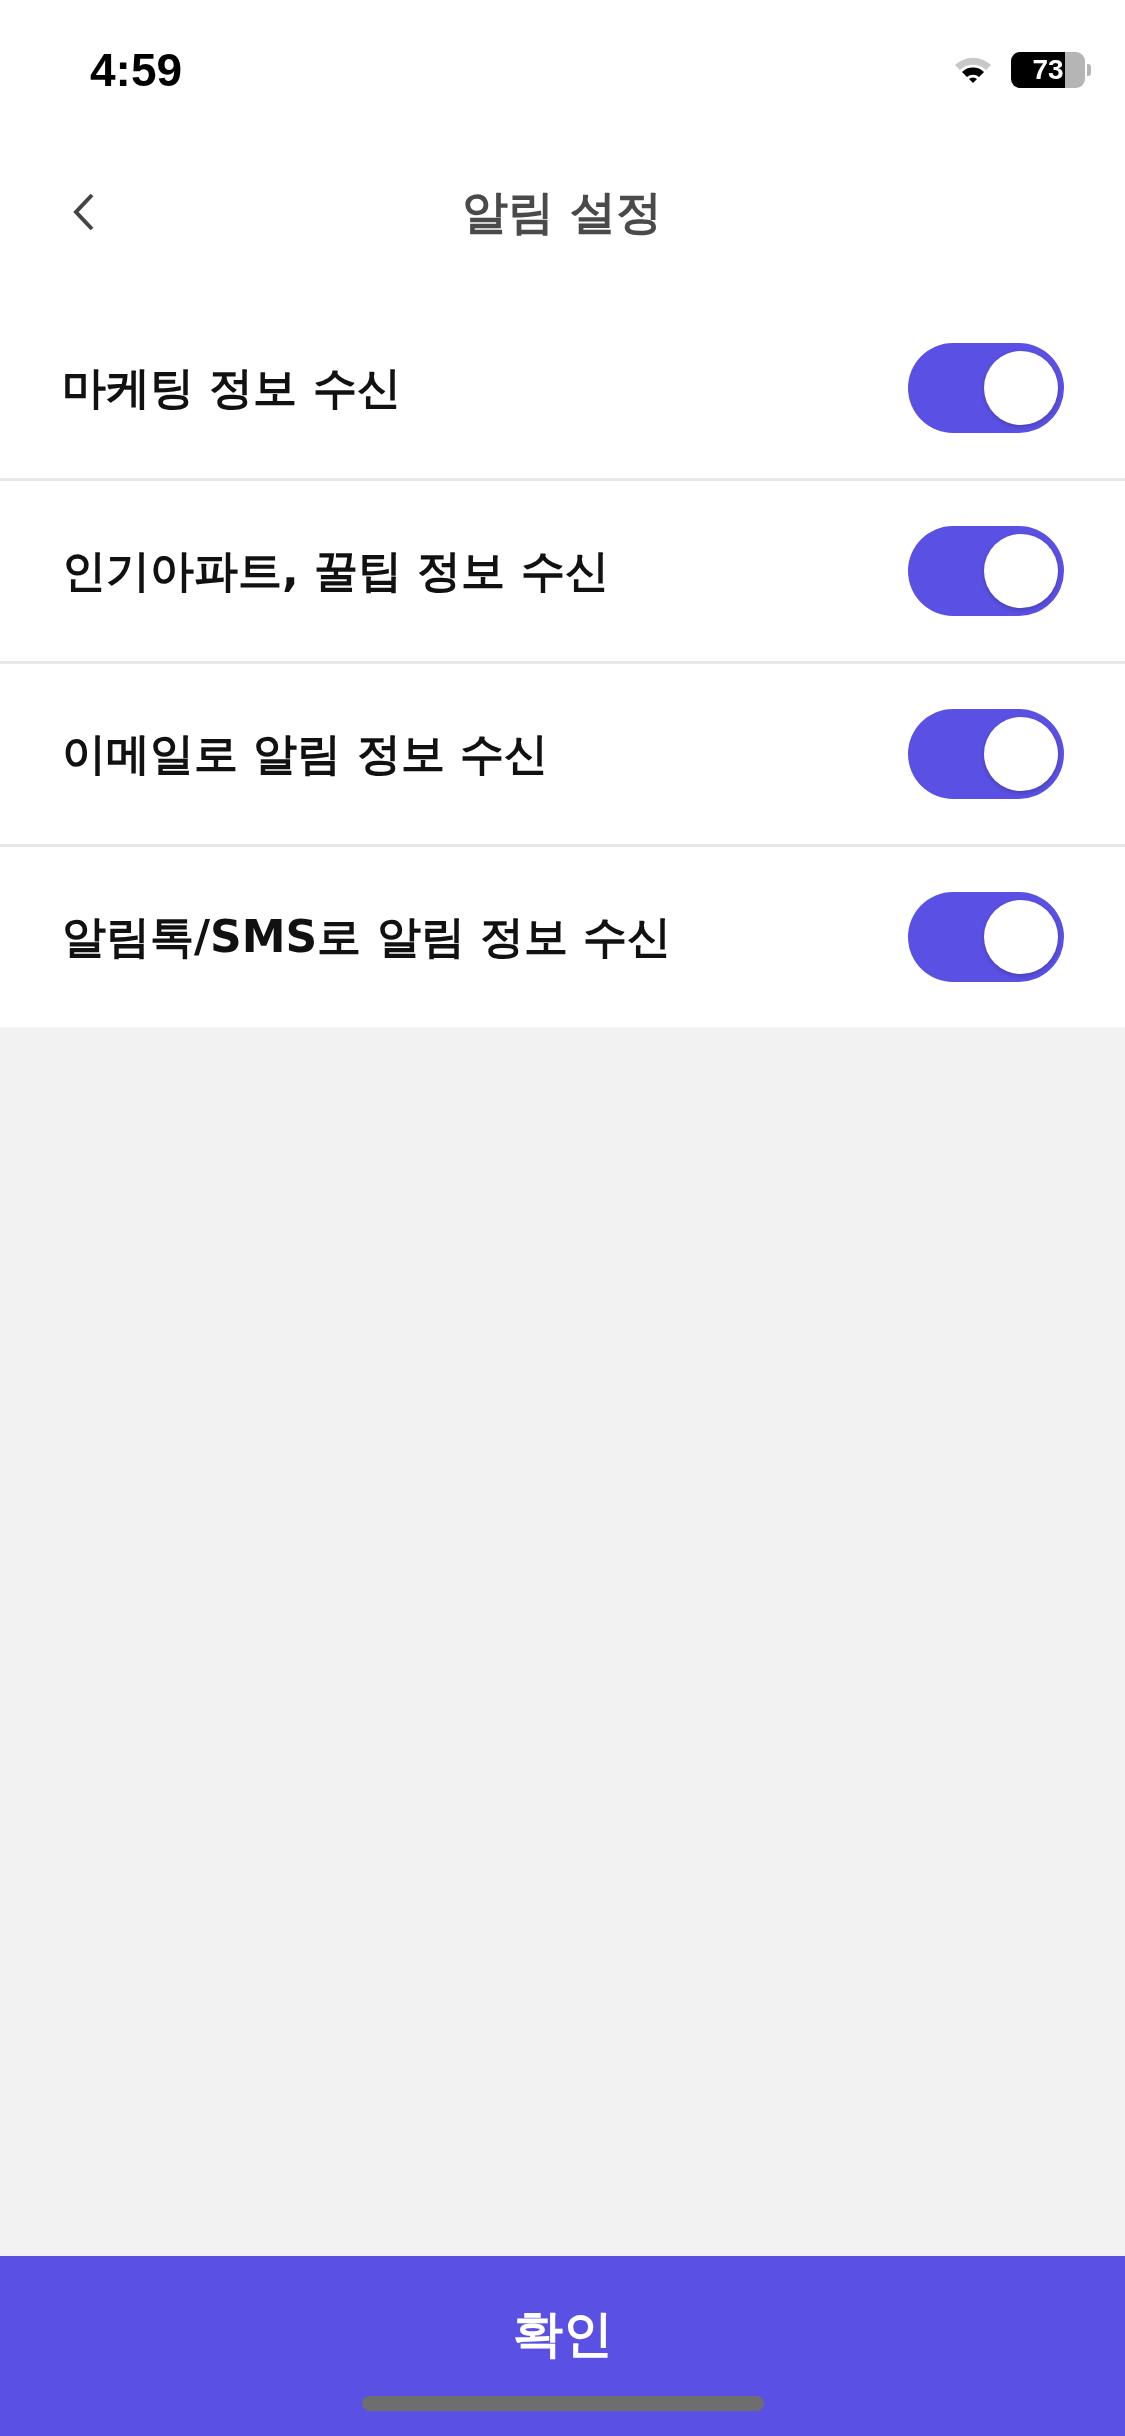 The width and height of the screenshot is (1125, 2436). Describe the element at coordinates (305, 753) in the screenshot. I see `setting-label: 이메일로 알림 정보 수신` at that location.